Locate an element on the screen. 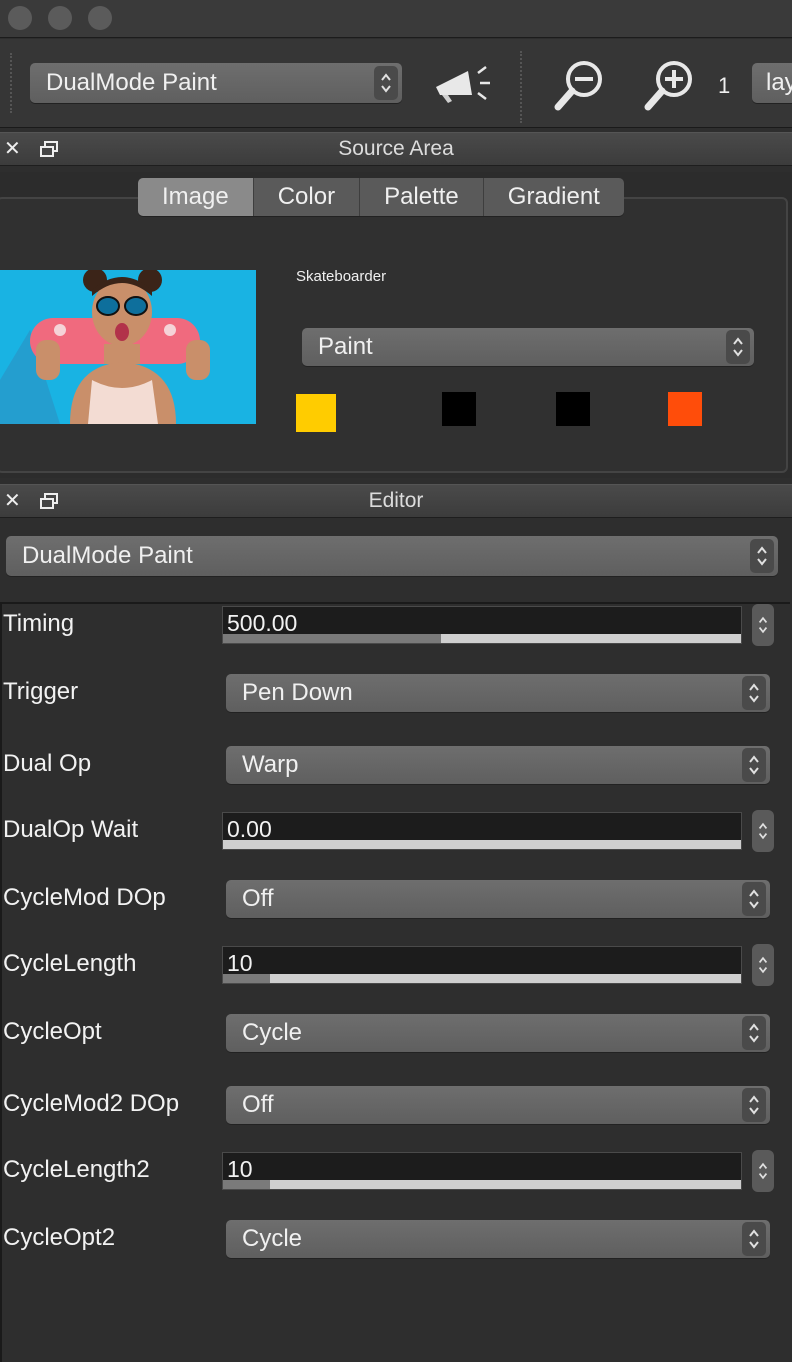 The image size is (792, 1362). cycleopt2-label: CycleOpt2 is located at coordinates (59, 1237).